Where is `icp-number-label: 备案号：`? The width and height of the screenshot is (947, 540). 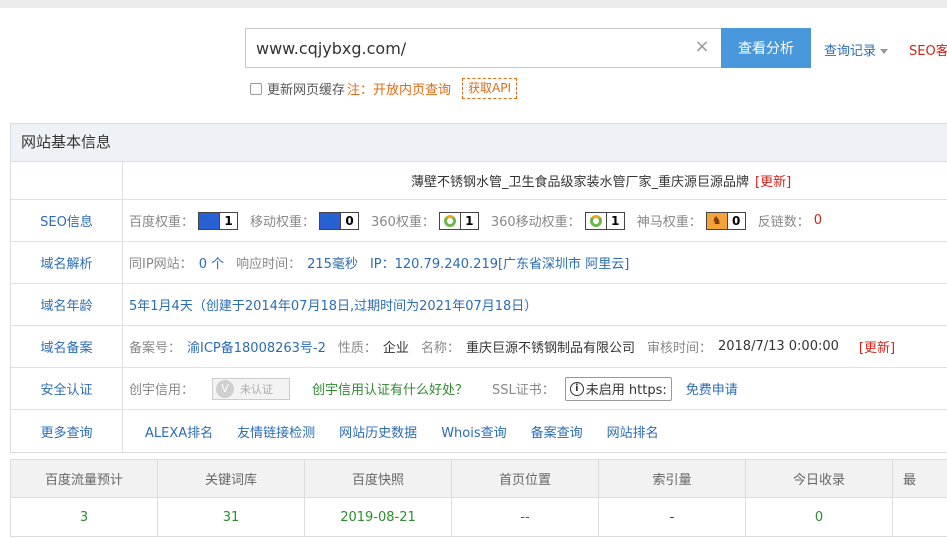
icp-number-label: 备案号： is located at coordinates (155, 348).